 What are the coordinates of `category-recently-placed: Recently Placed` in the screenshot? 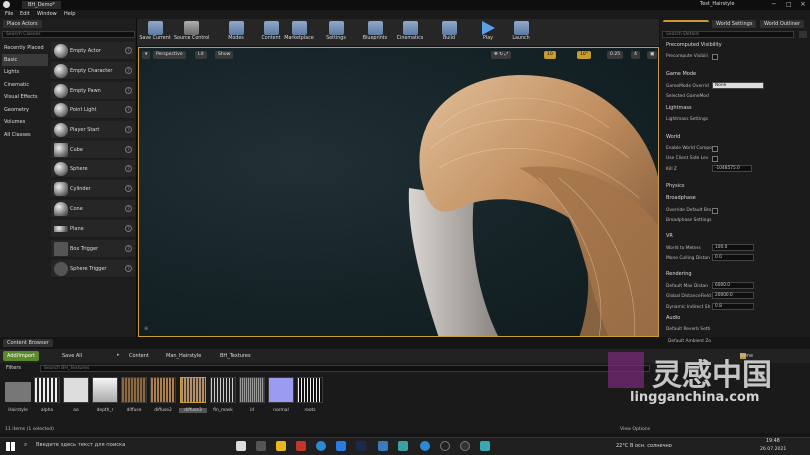 It's located at (25, 48).